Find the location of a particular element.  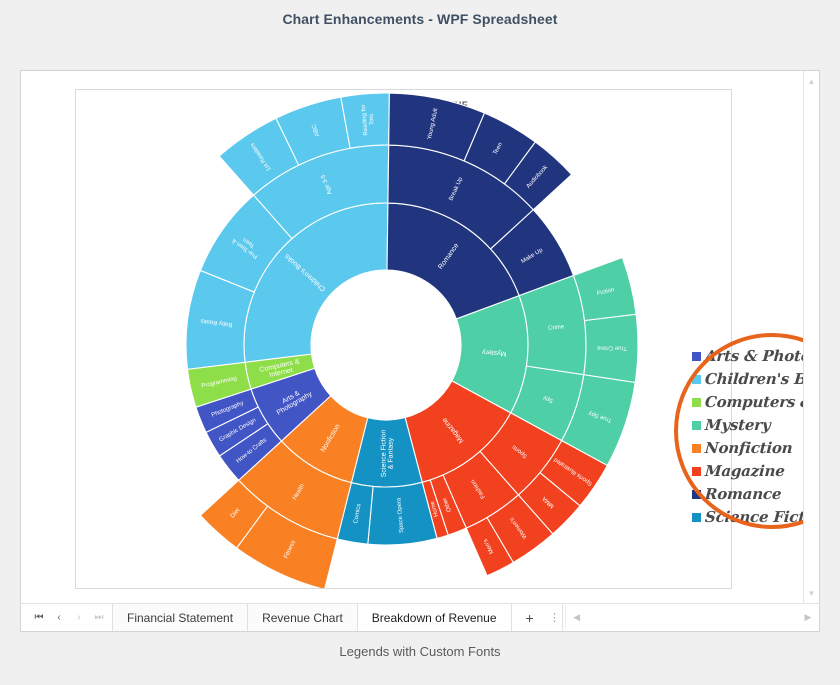

sheet-tab: Financial Statement is located at coordinates (180, 617).